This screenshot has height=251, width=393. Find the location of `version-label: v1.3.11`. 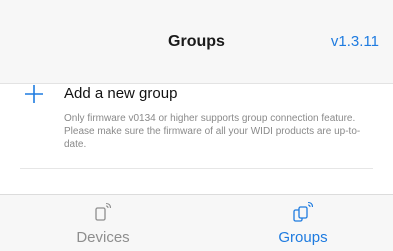

version-label: v1.3.11 is located at coordinates (355, 41).